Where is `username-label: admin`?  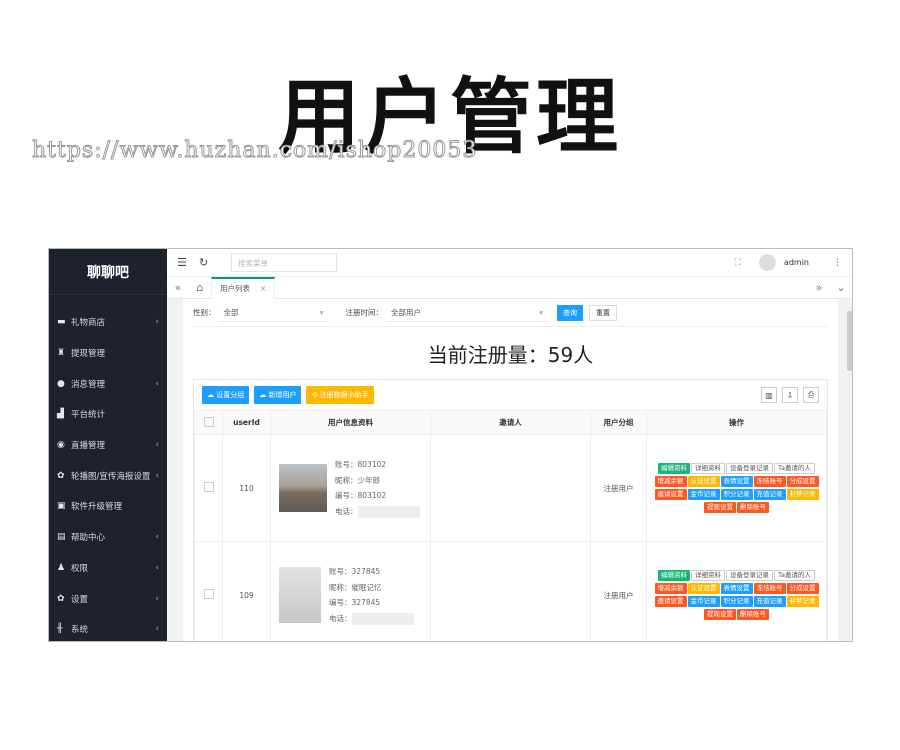 username-label: admin is located at coordinates (796, 262).